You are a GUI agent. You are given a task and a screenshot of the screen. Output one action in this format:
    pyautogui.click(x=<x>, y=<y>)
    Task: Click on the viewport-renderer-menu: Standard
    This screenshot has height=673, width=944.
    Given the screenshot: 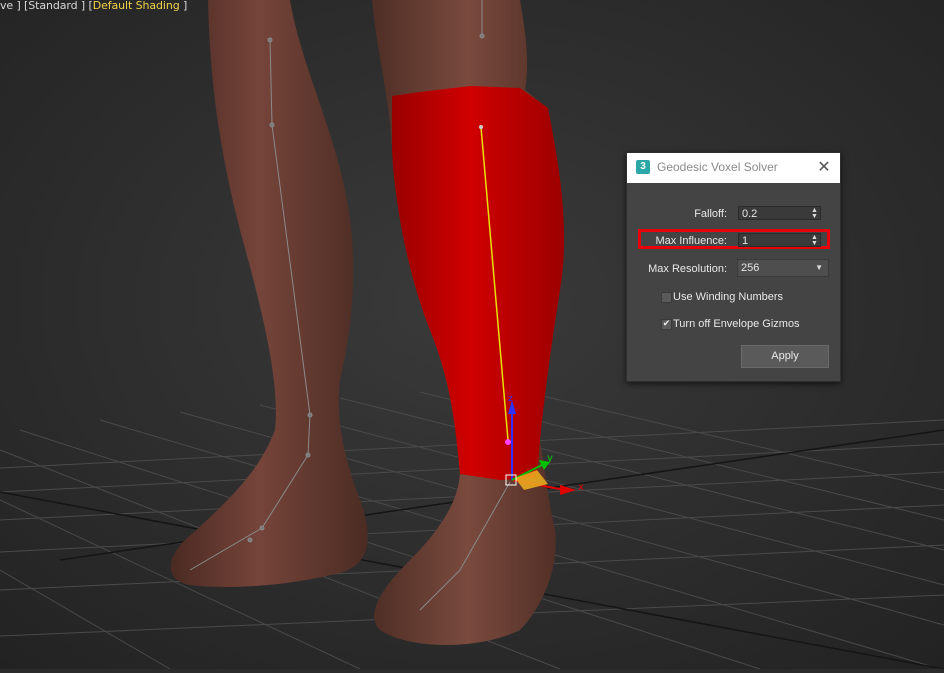 What is the action you would take?
    pyautogui.click(x=52, y=6)
    